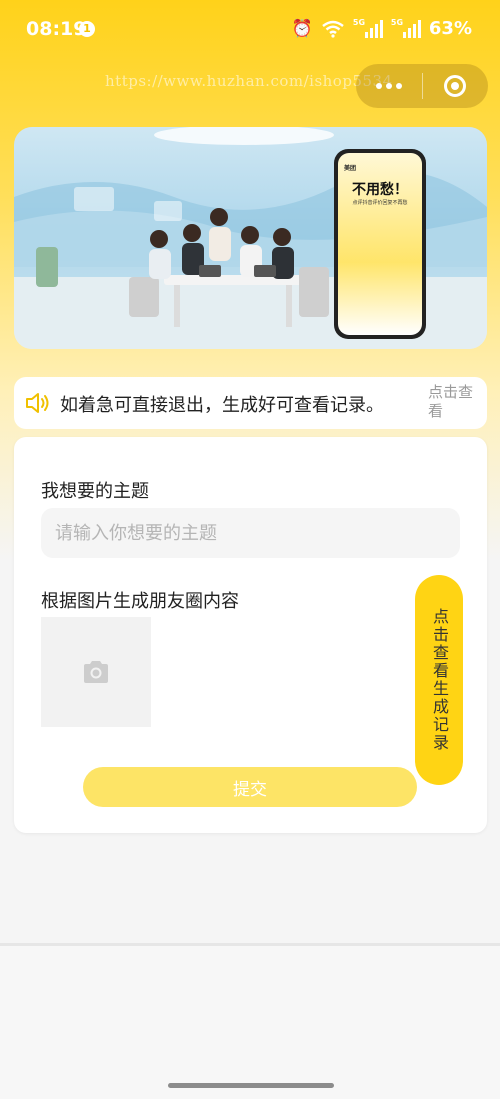  I want to click on phone-mockup: 美团 不用愁！ 点评抖音评价回复不再愁, so click(380, 244).